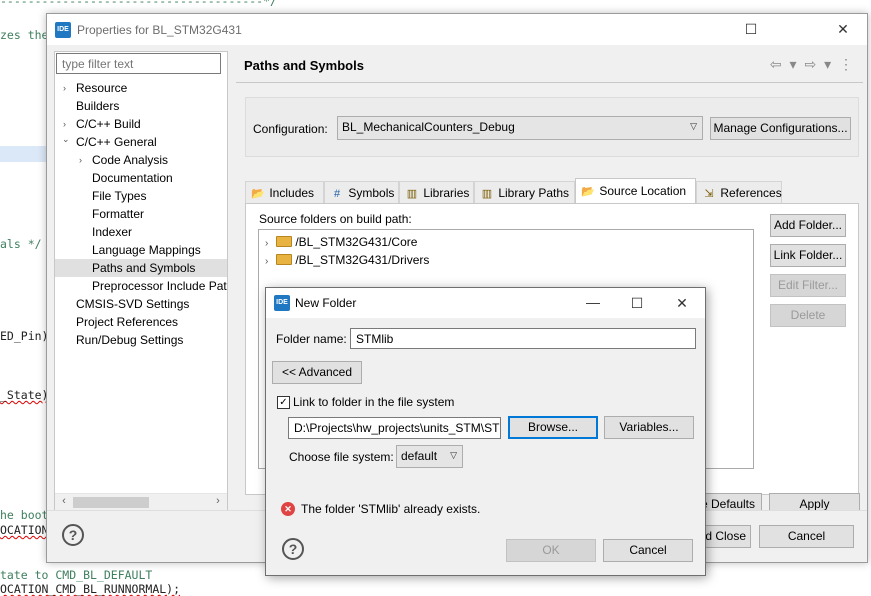 The height and width of the screenshot is (596, 871). What do you see at coordinates (141, 124) in the screenshot?
I see `tree-item-cpp-build: › C/C++ Build` at bounding box center [141, 124].